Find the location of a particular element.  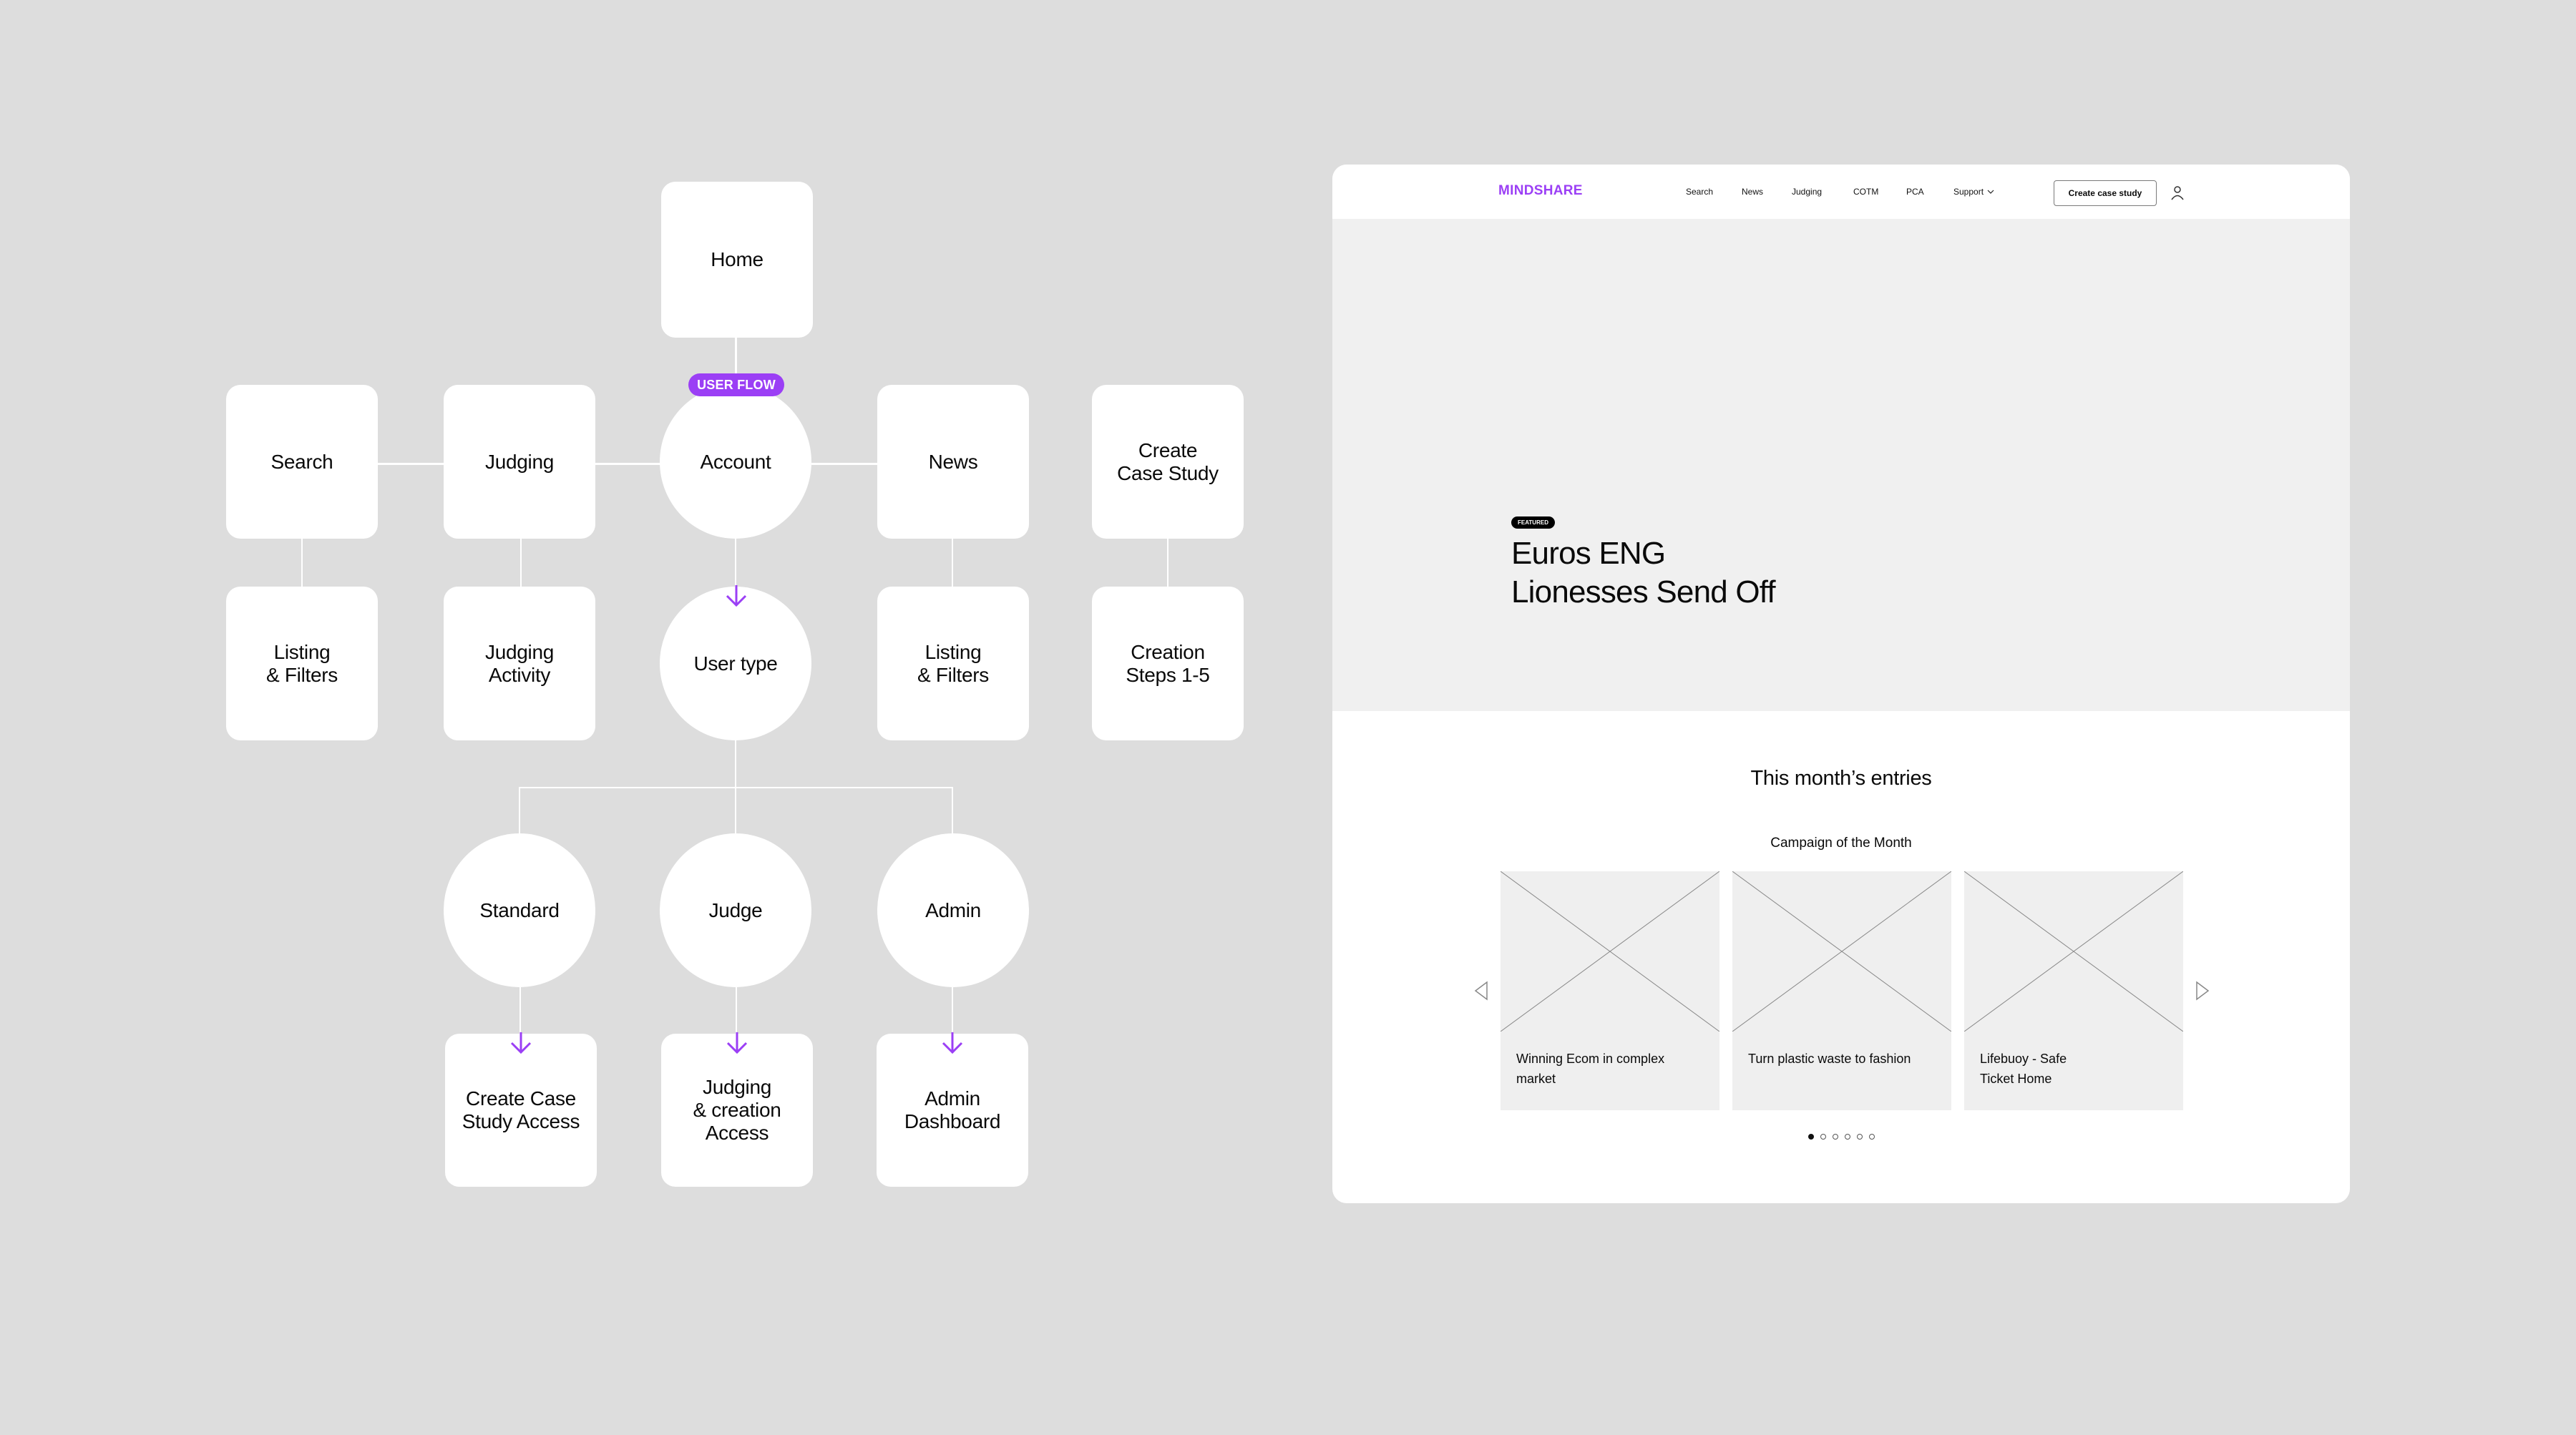

featured-badge: FEATURED is located at coordinates (1533, 522).